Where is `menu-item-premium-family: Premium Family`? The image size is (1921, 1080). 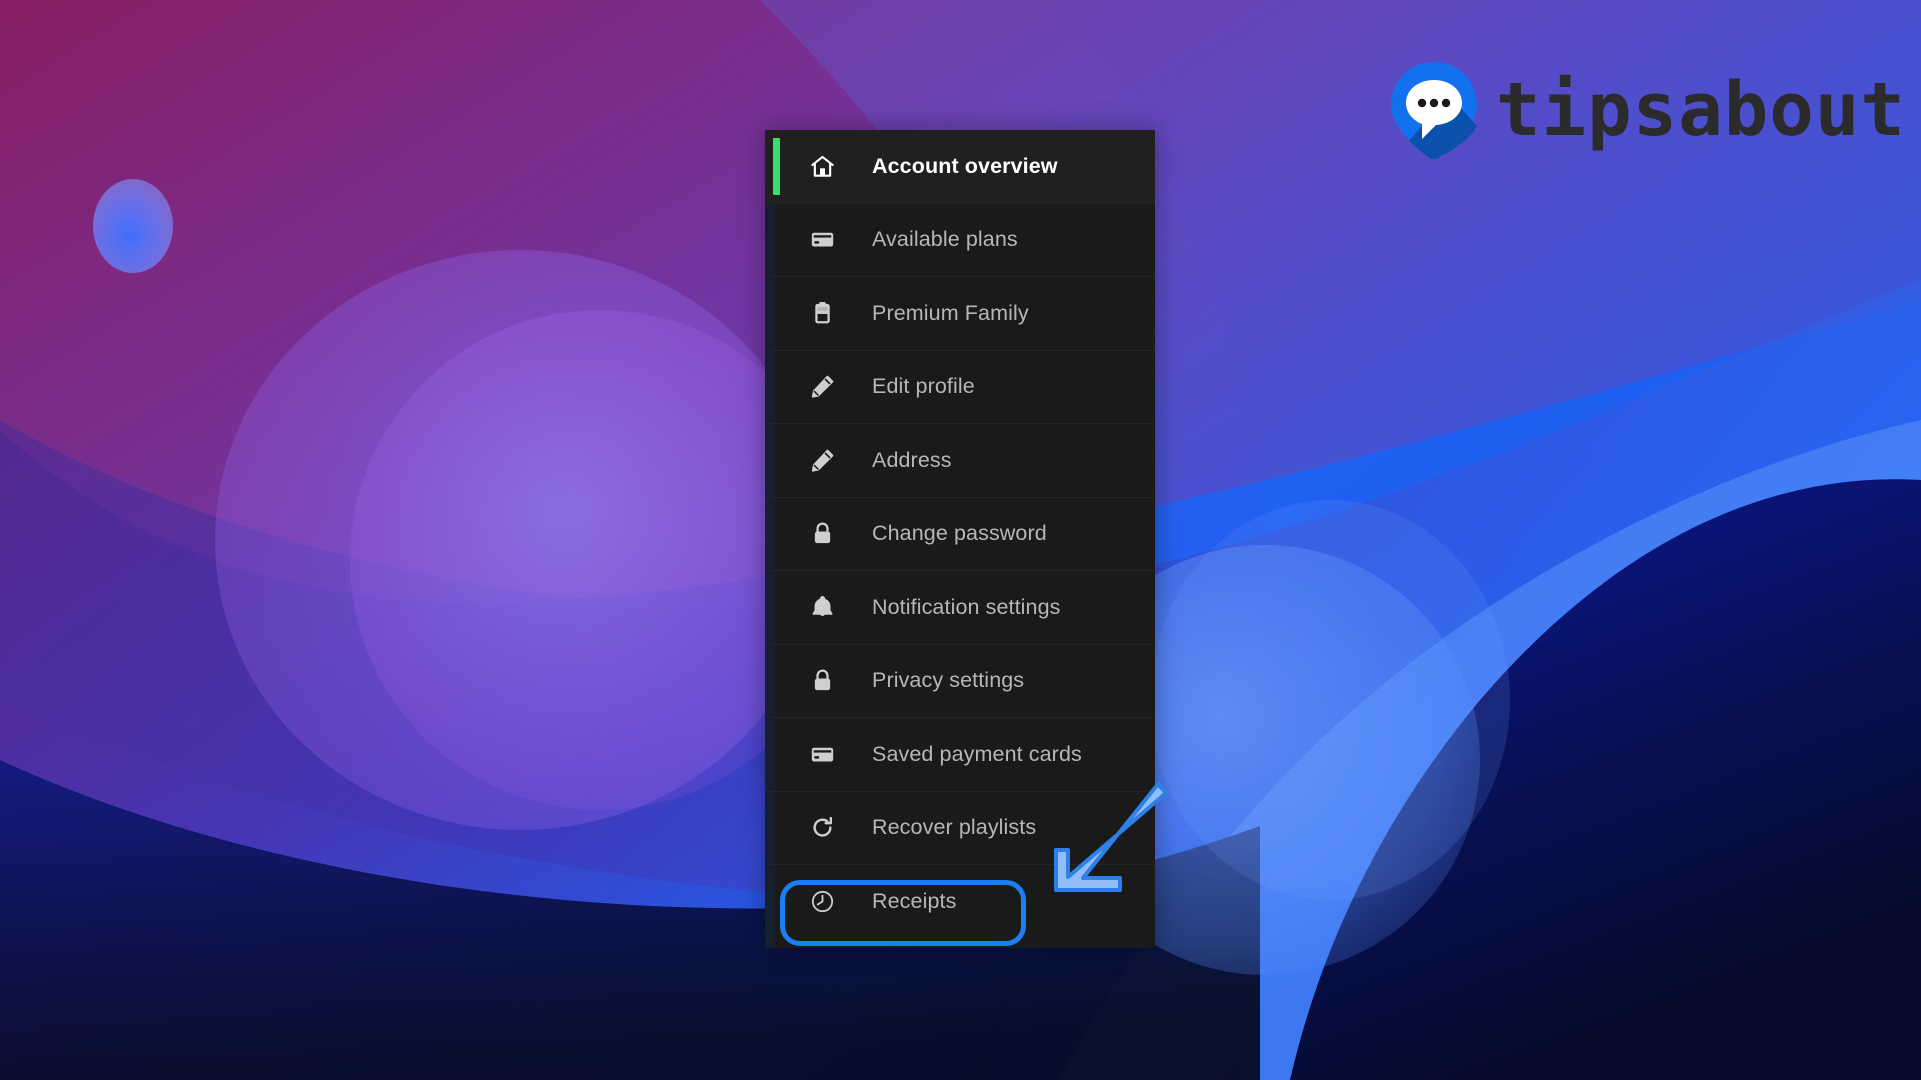
menu-item-premium-family: Premium Family is located at coordinates (960, 314).